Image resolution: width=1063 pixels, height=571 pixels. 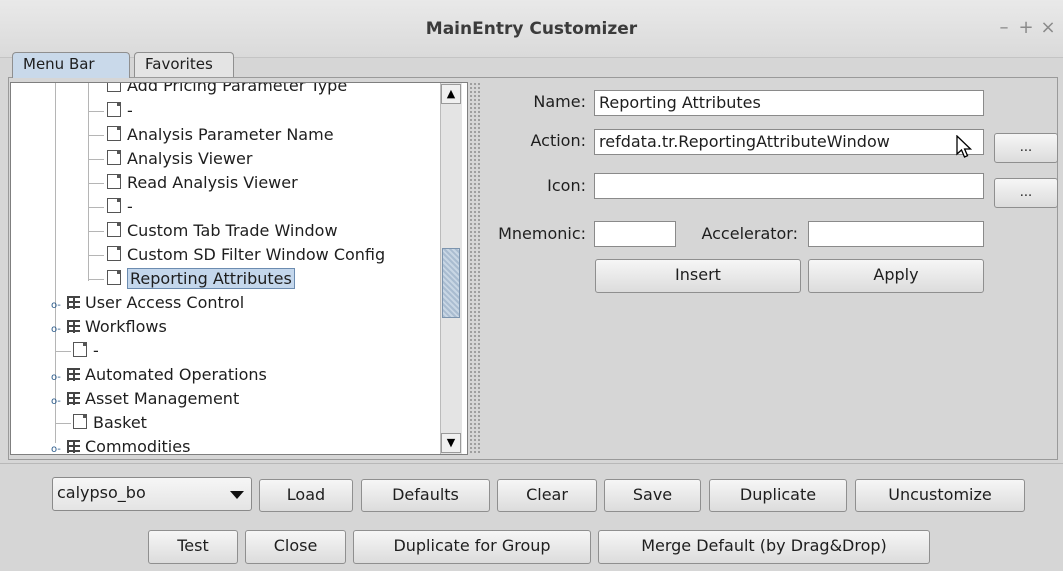 I want to click on test-button: Test, so click(x=193, y=547).